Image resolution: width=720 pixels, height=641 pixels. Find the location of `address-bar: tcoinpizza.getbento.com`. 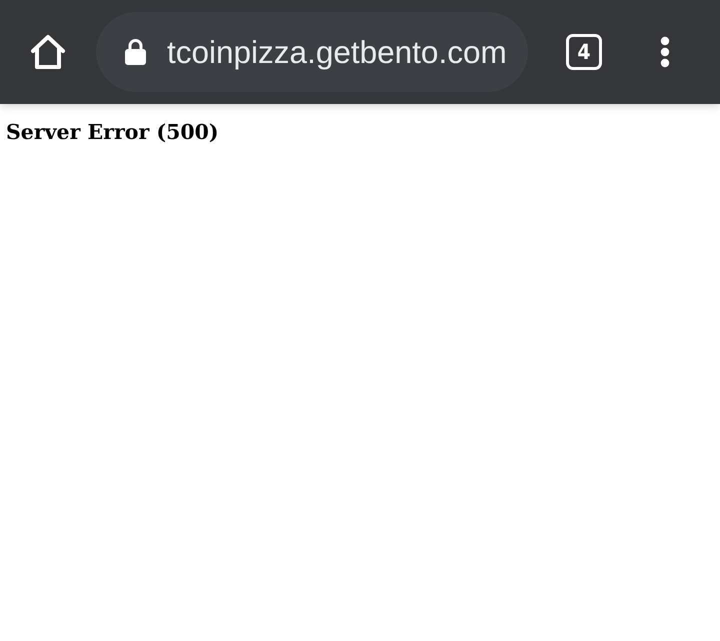

address-bar: tcoinpizza.getbento.com is located at coordinates (312, 52).